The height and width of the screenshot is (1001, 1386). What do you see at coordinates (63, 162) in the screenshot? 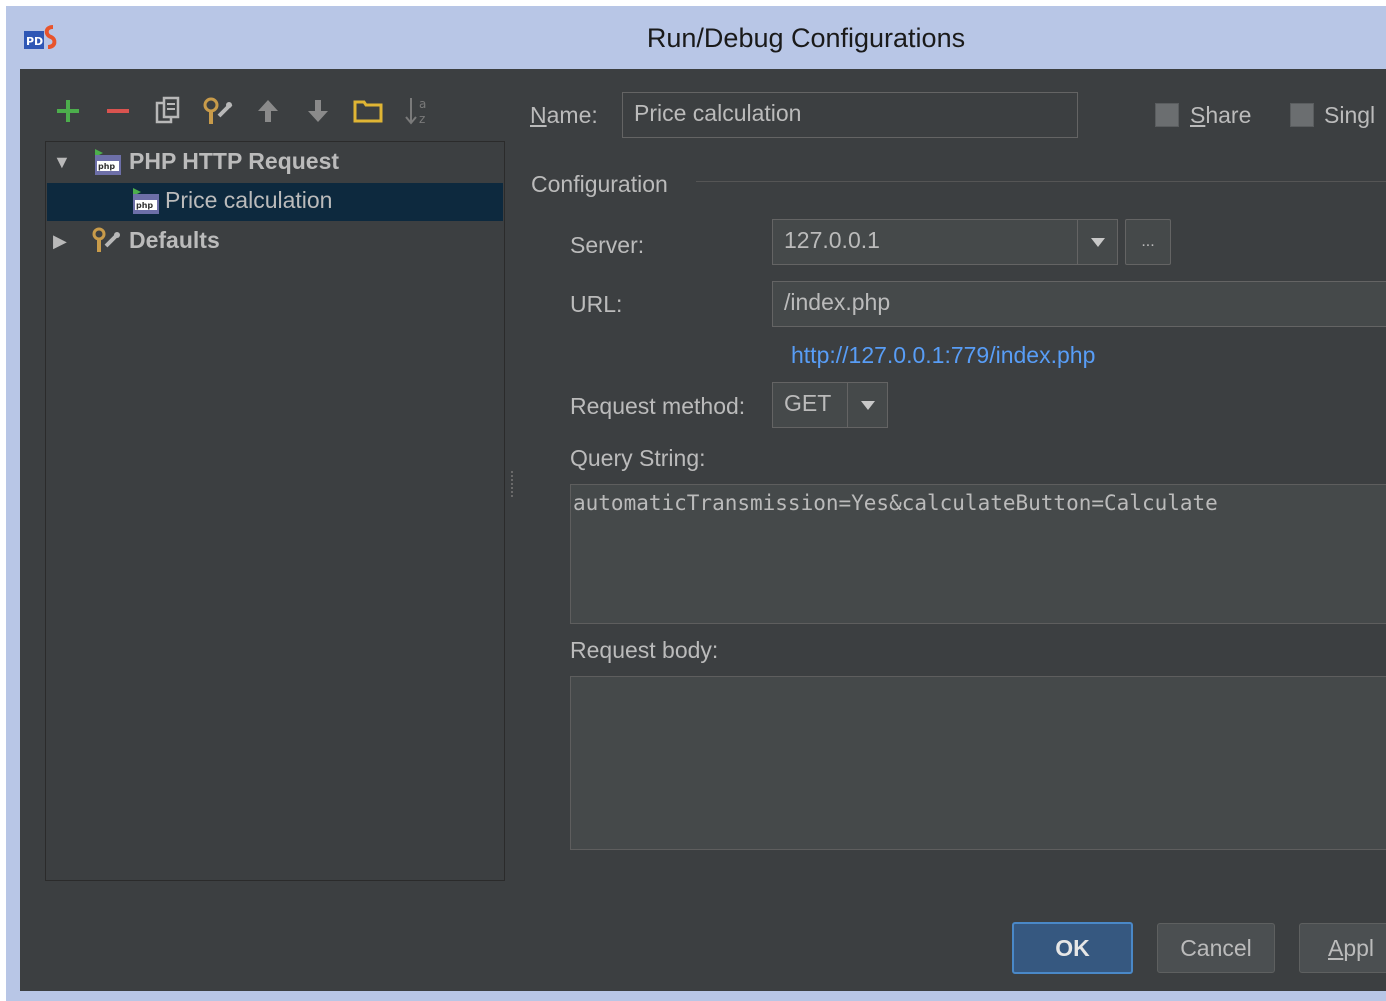
I see `expanded-arrow-icon: ▼` at bounding box center [63, 162].